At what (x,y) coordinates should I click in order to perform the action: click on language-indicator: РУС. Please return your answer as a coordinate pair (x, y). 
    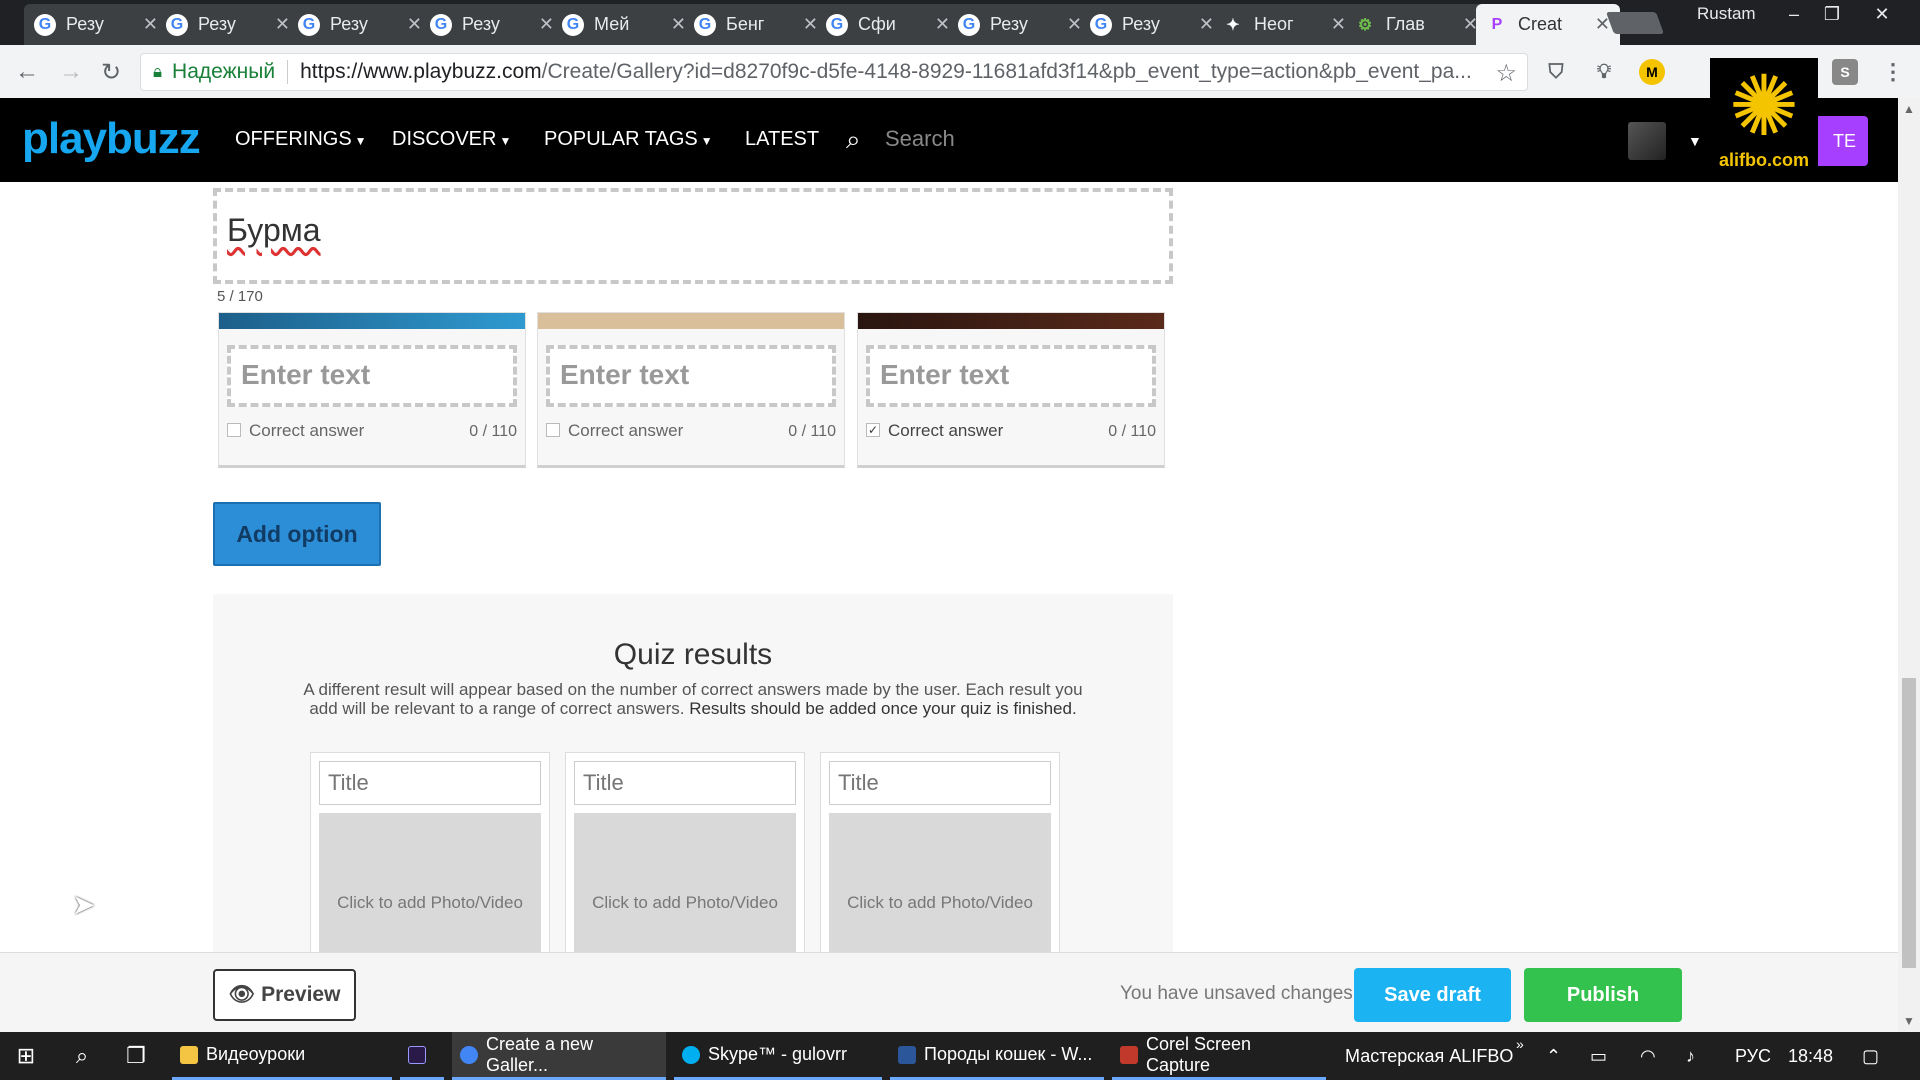
    Looking at the image, I should click on (1753, 1056).